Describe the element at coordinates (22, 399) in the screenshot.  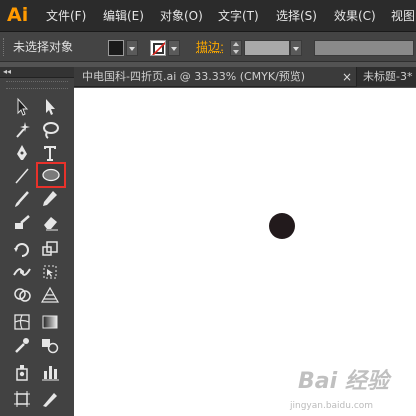
I see `artboard-tool-icon` at that location.